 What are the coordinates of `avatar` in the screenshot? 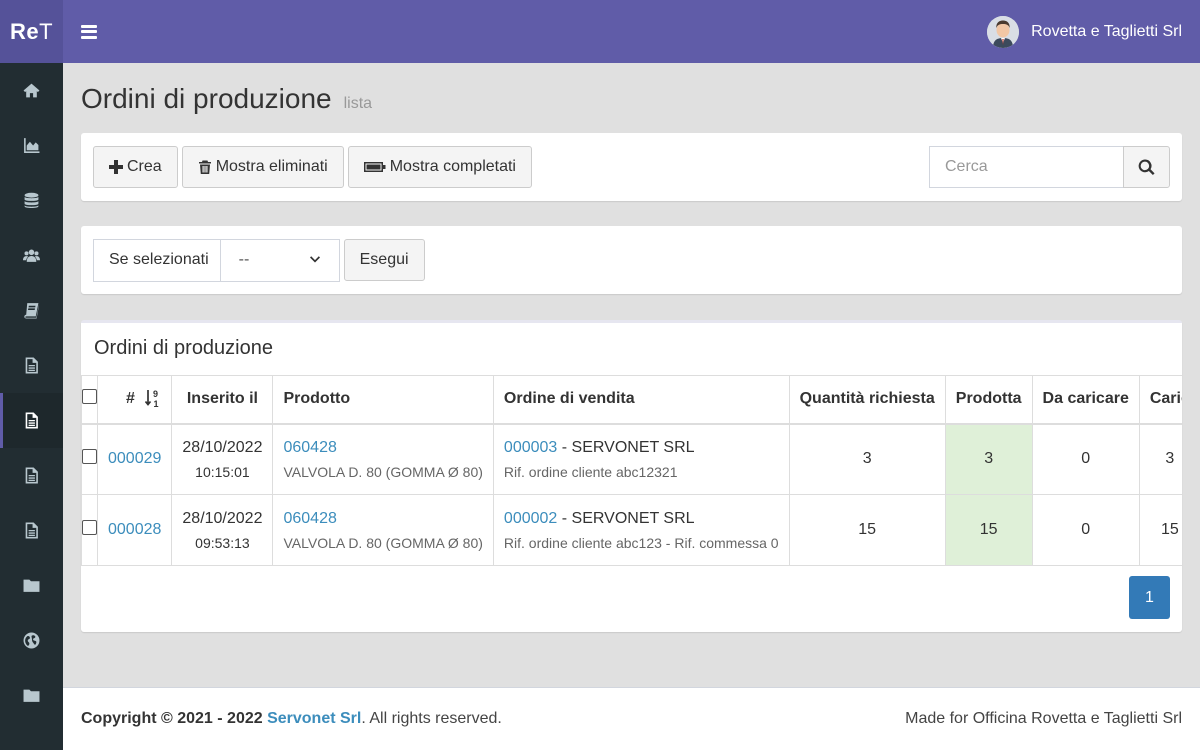 It's located at (1003, 31).